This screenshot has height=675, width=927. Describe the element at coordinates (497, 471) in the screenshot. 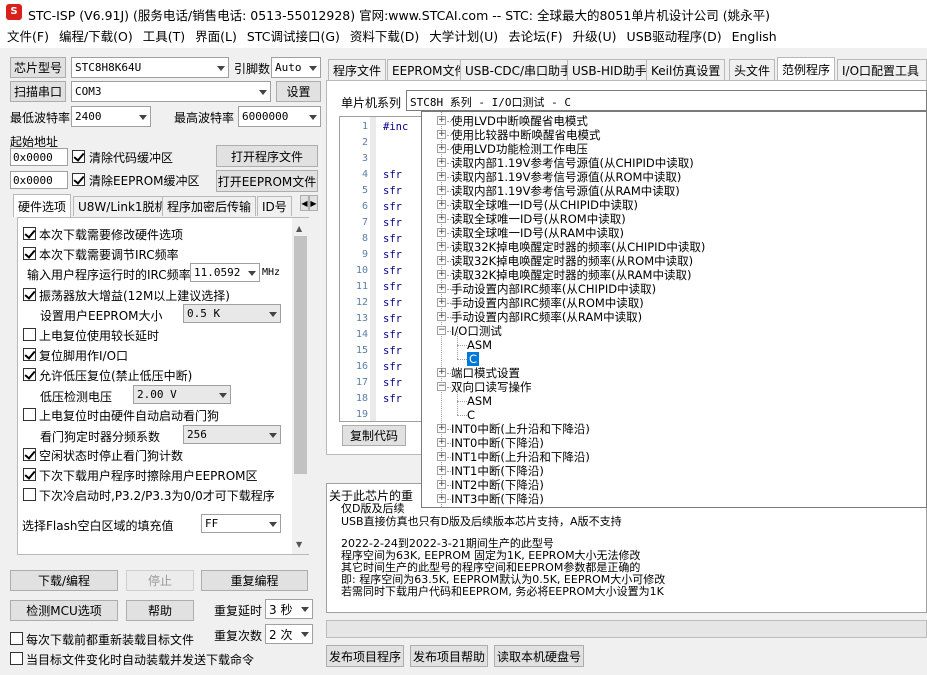

I see `tree-item: INT1中断(下降沿)` at that location.